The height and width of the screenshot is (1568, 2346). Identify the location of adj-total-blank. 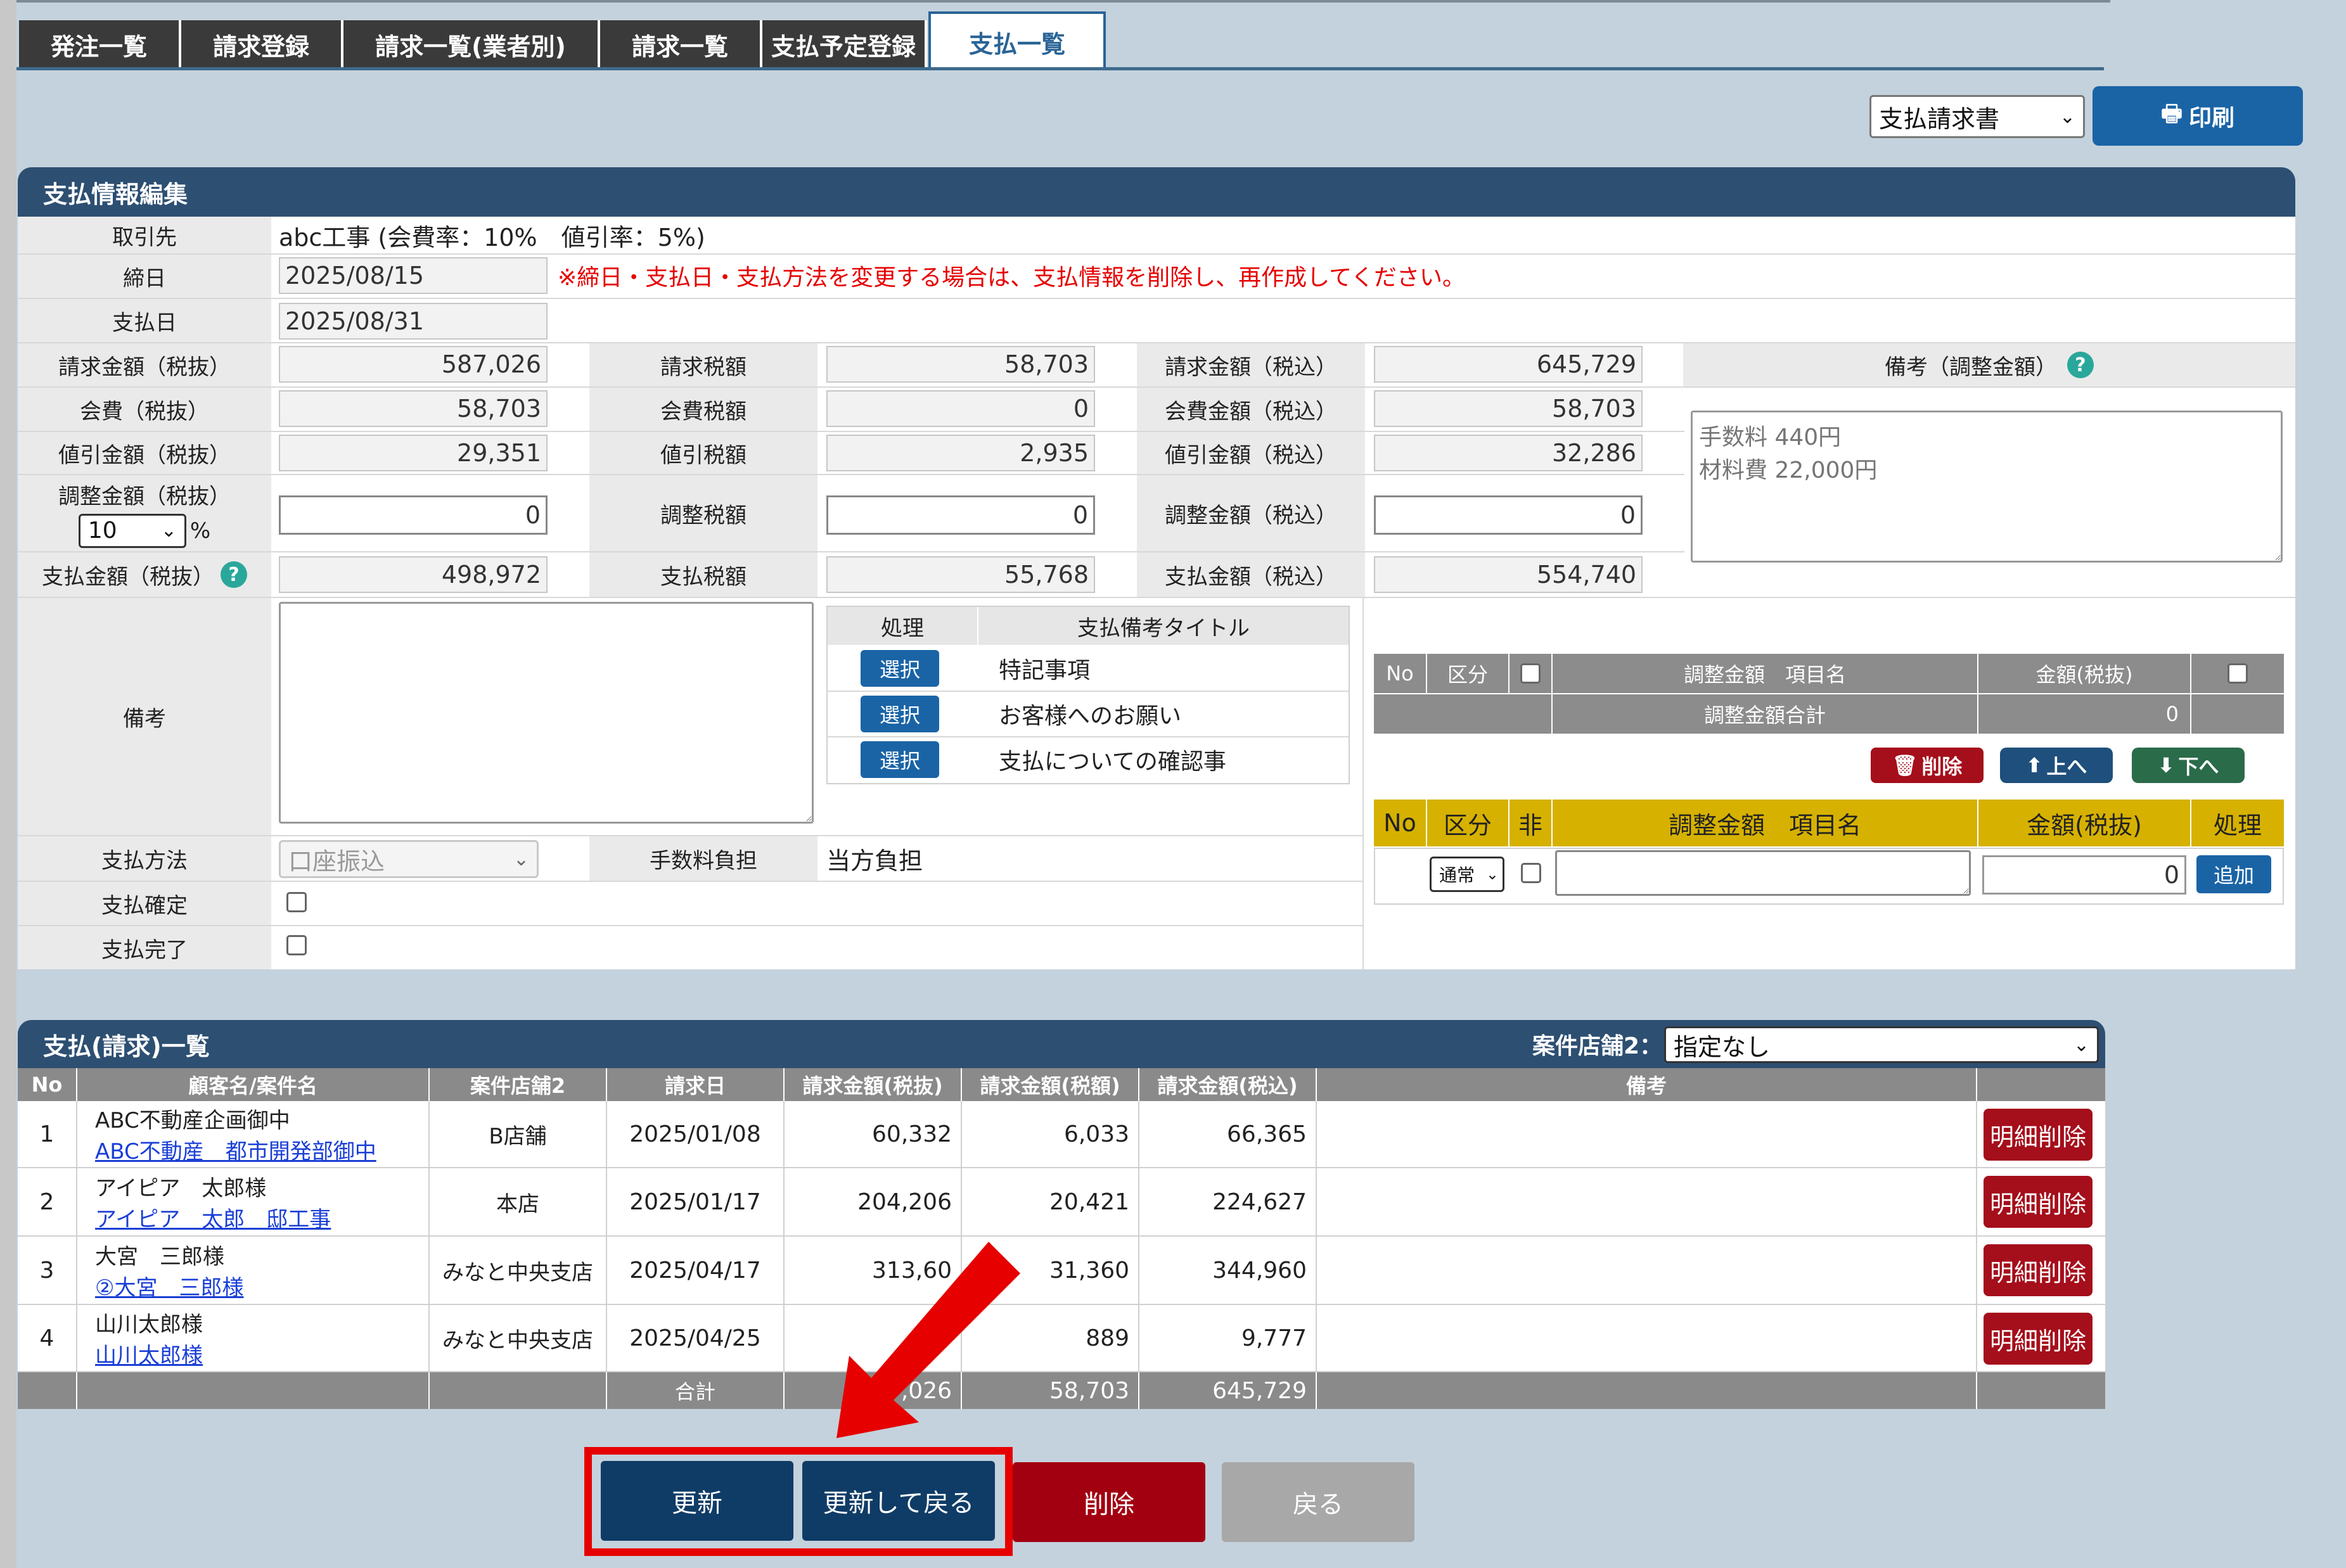
(1462, 714).